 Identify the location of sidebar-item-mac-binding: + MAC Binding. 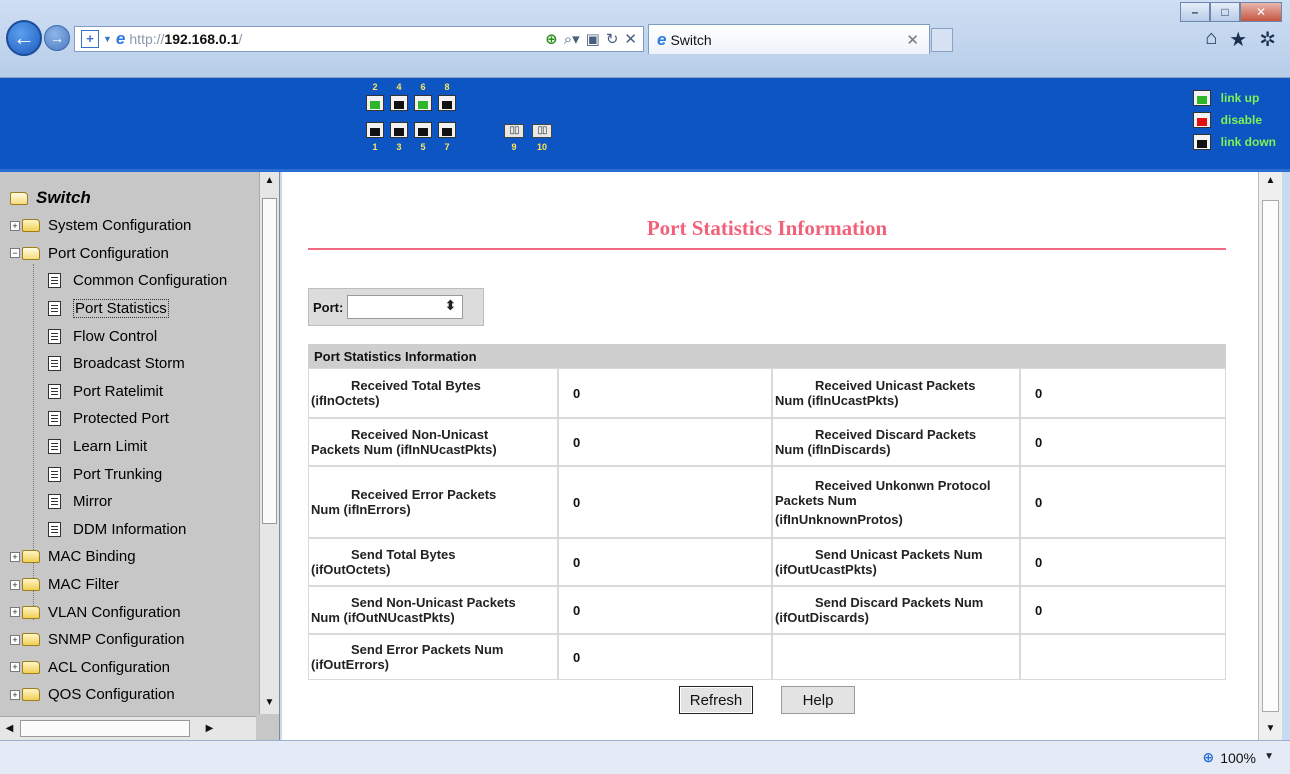
(128, 557).